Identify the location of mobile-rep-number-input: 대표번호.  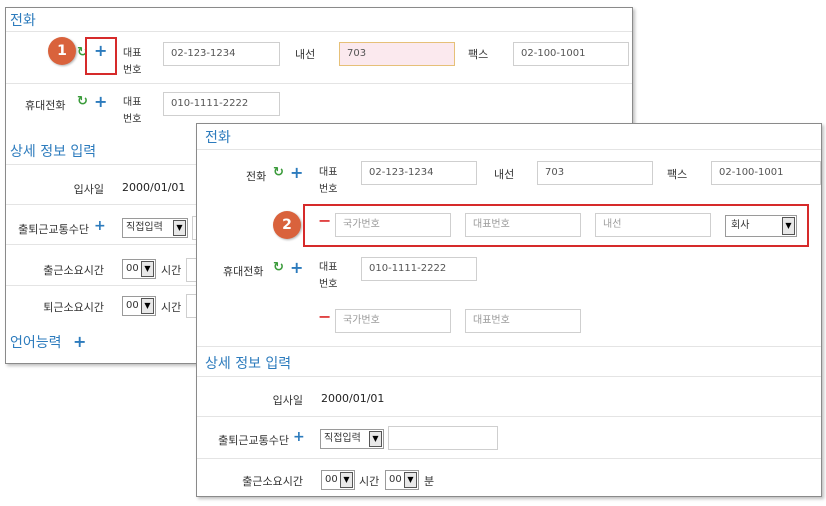
(523, 321).